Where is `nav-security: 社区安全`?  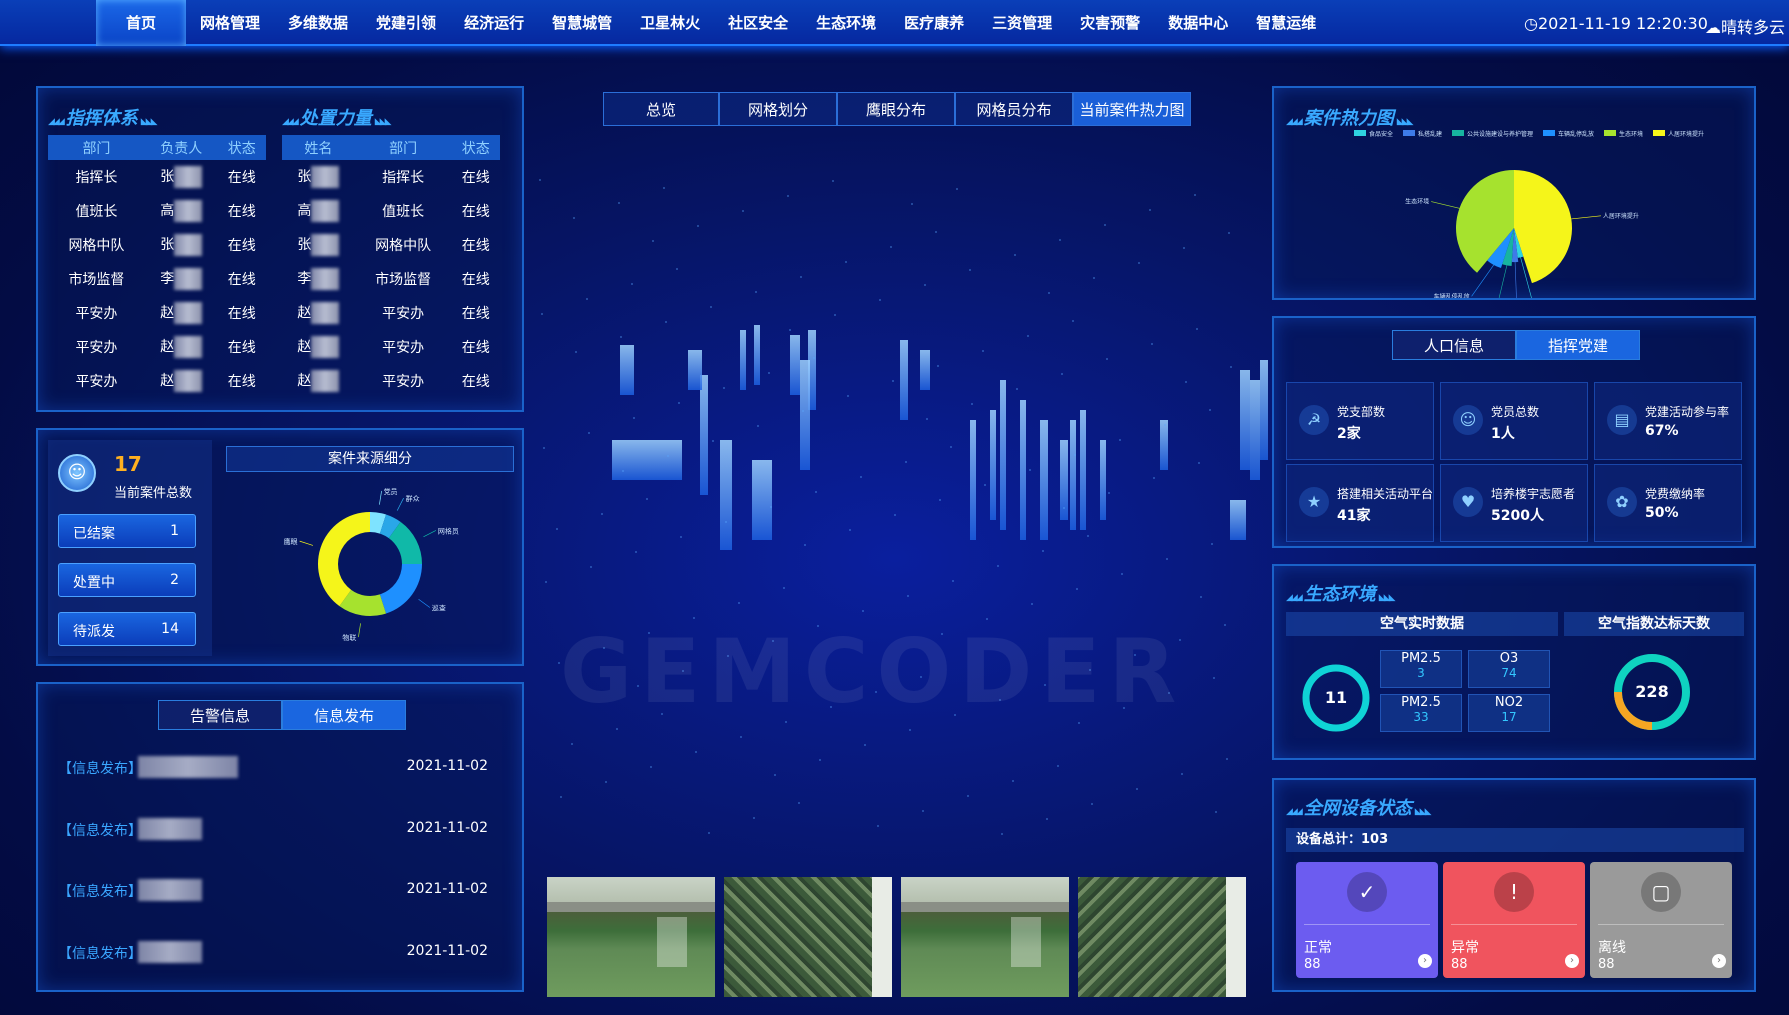
nav-security: 社区安全 is located at coordinates (758, 23).